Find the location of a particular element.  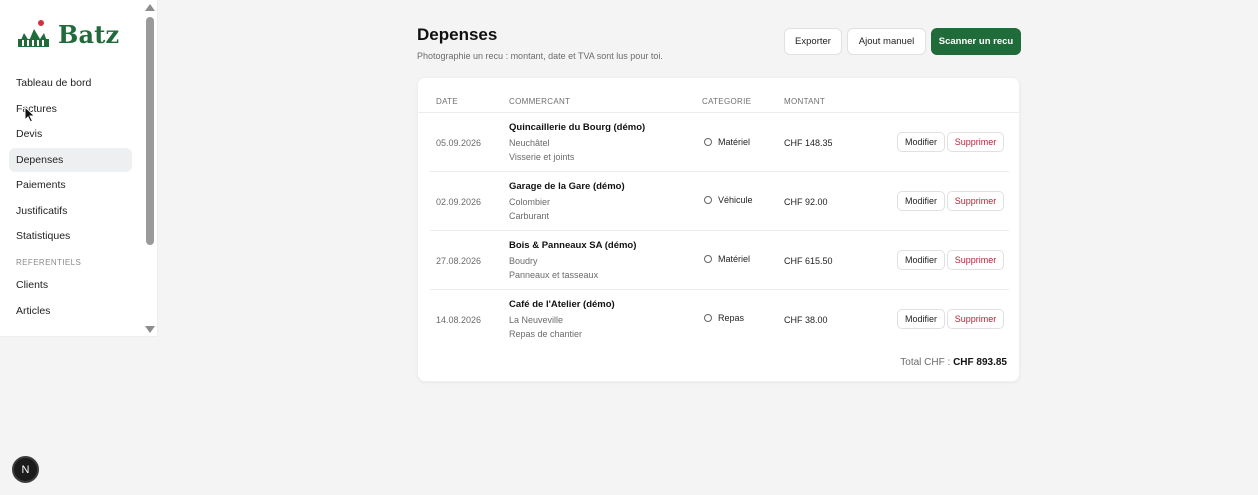

sidebar-section-referentiels: REFERENTIELS is located at coordinates (49, 262).